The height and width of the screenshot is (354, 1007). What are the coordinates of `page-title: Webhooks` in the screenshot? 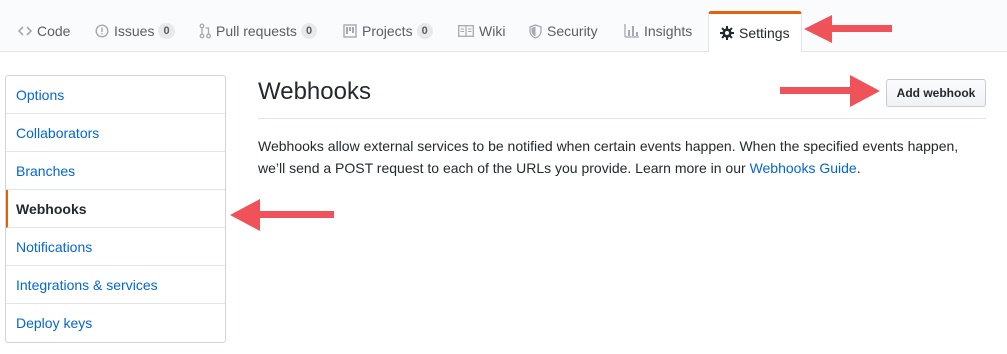 It's located at (314, 91).